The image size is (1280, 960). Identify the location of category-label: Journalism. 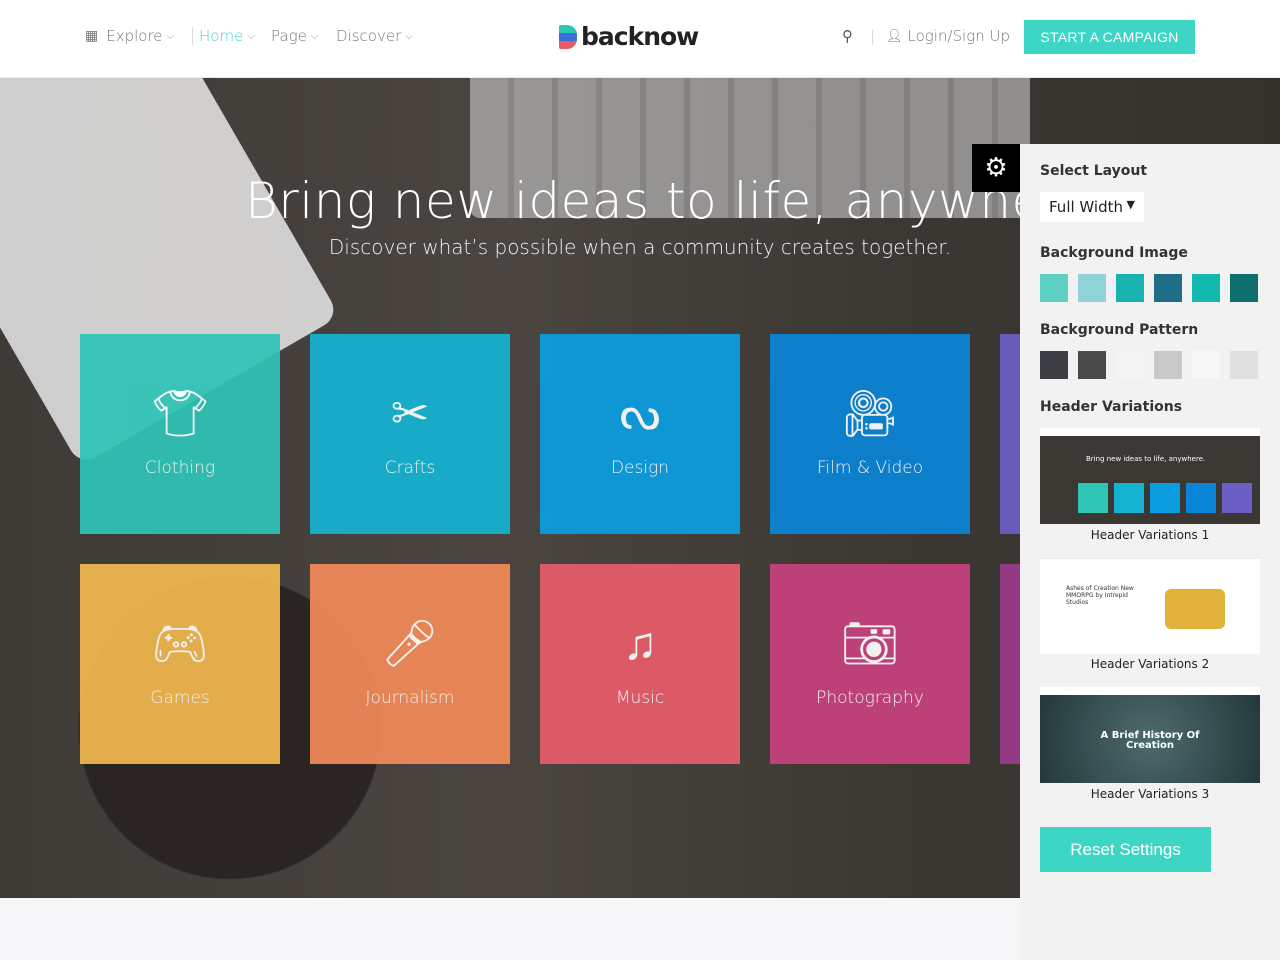
(410, 698).